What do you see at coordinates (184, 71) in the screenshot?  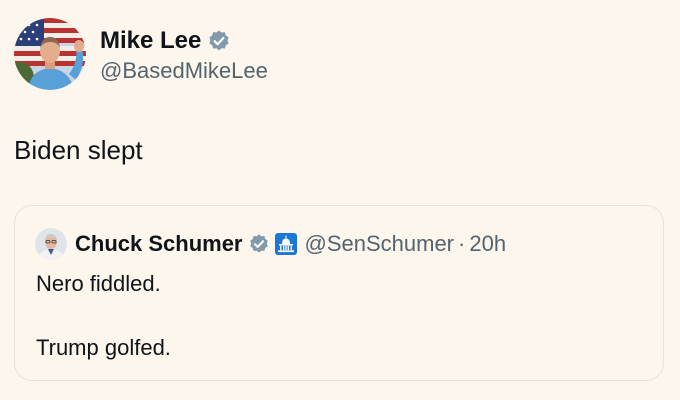 I see `author-handle: @BasedMikeLee` at bounding box center [184, 71].